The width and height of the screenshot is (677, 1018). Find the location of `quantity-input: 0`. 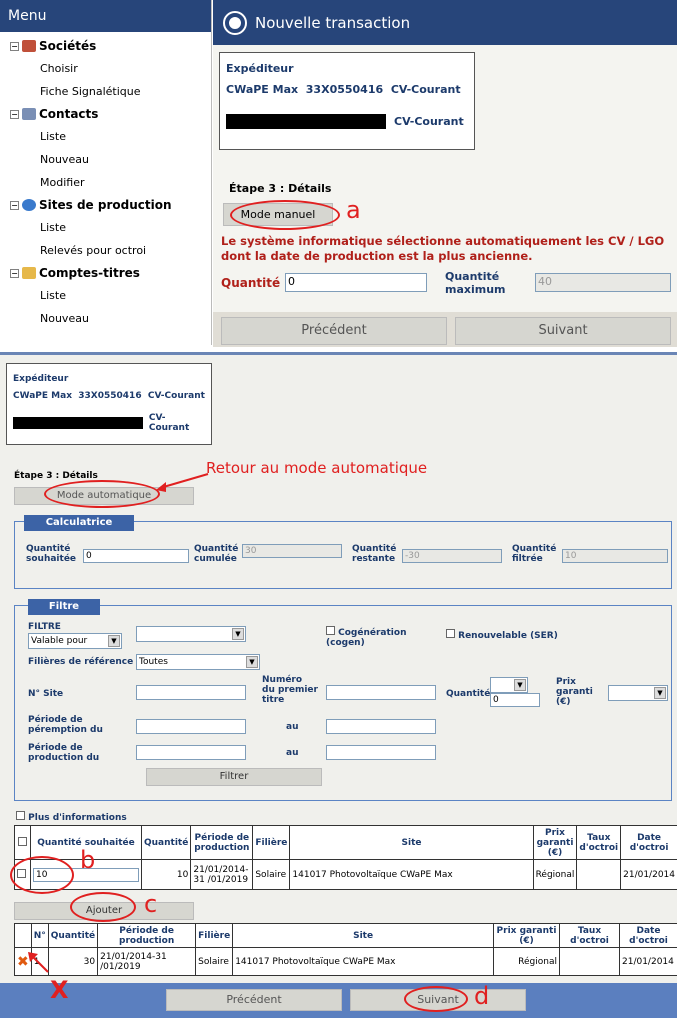

quantity-input: 0 is located at coordinates (356, 282).